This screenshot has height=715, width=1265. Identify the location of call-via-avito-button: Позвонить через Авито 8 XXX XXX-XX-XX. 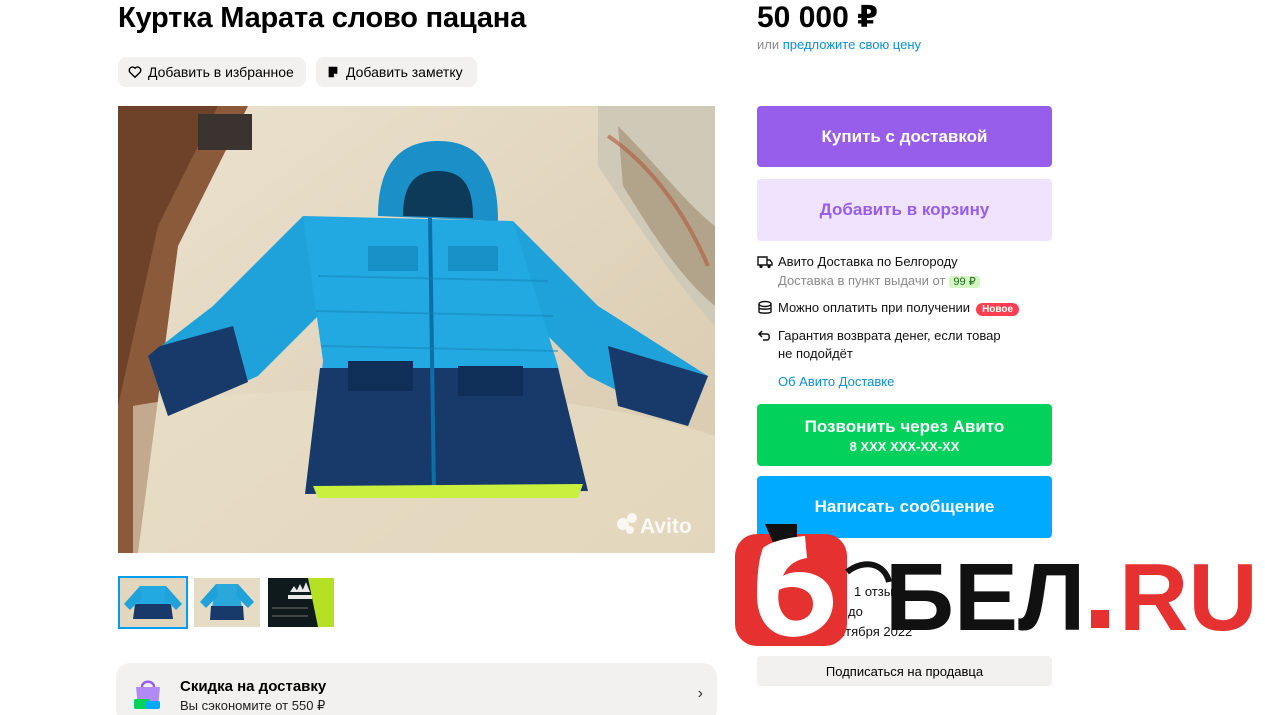
(904, 435).